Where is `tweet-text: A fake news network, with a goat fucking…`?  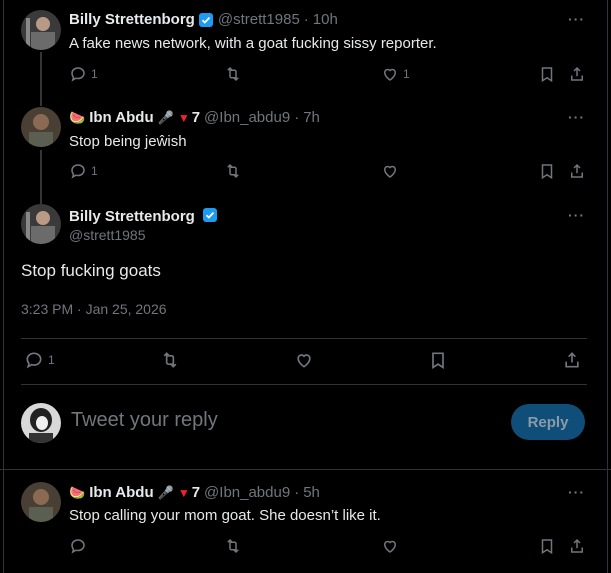
tweet-text: A fake news network, with a goat fucking… is located at coordinates (253, 43).